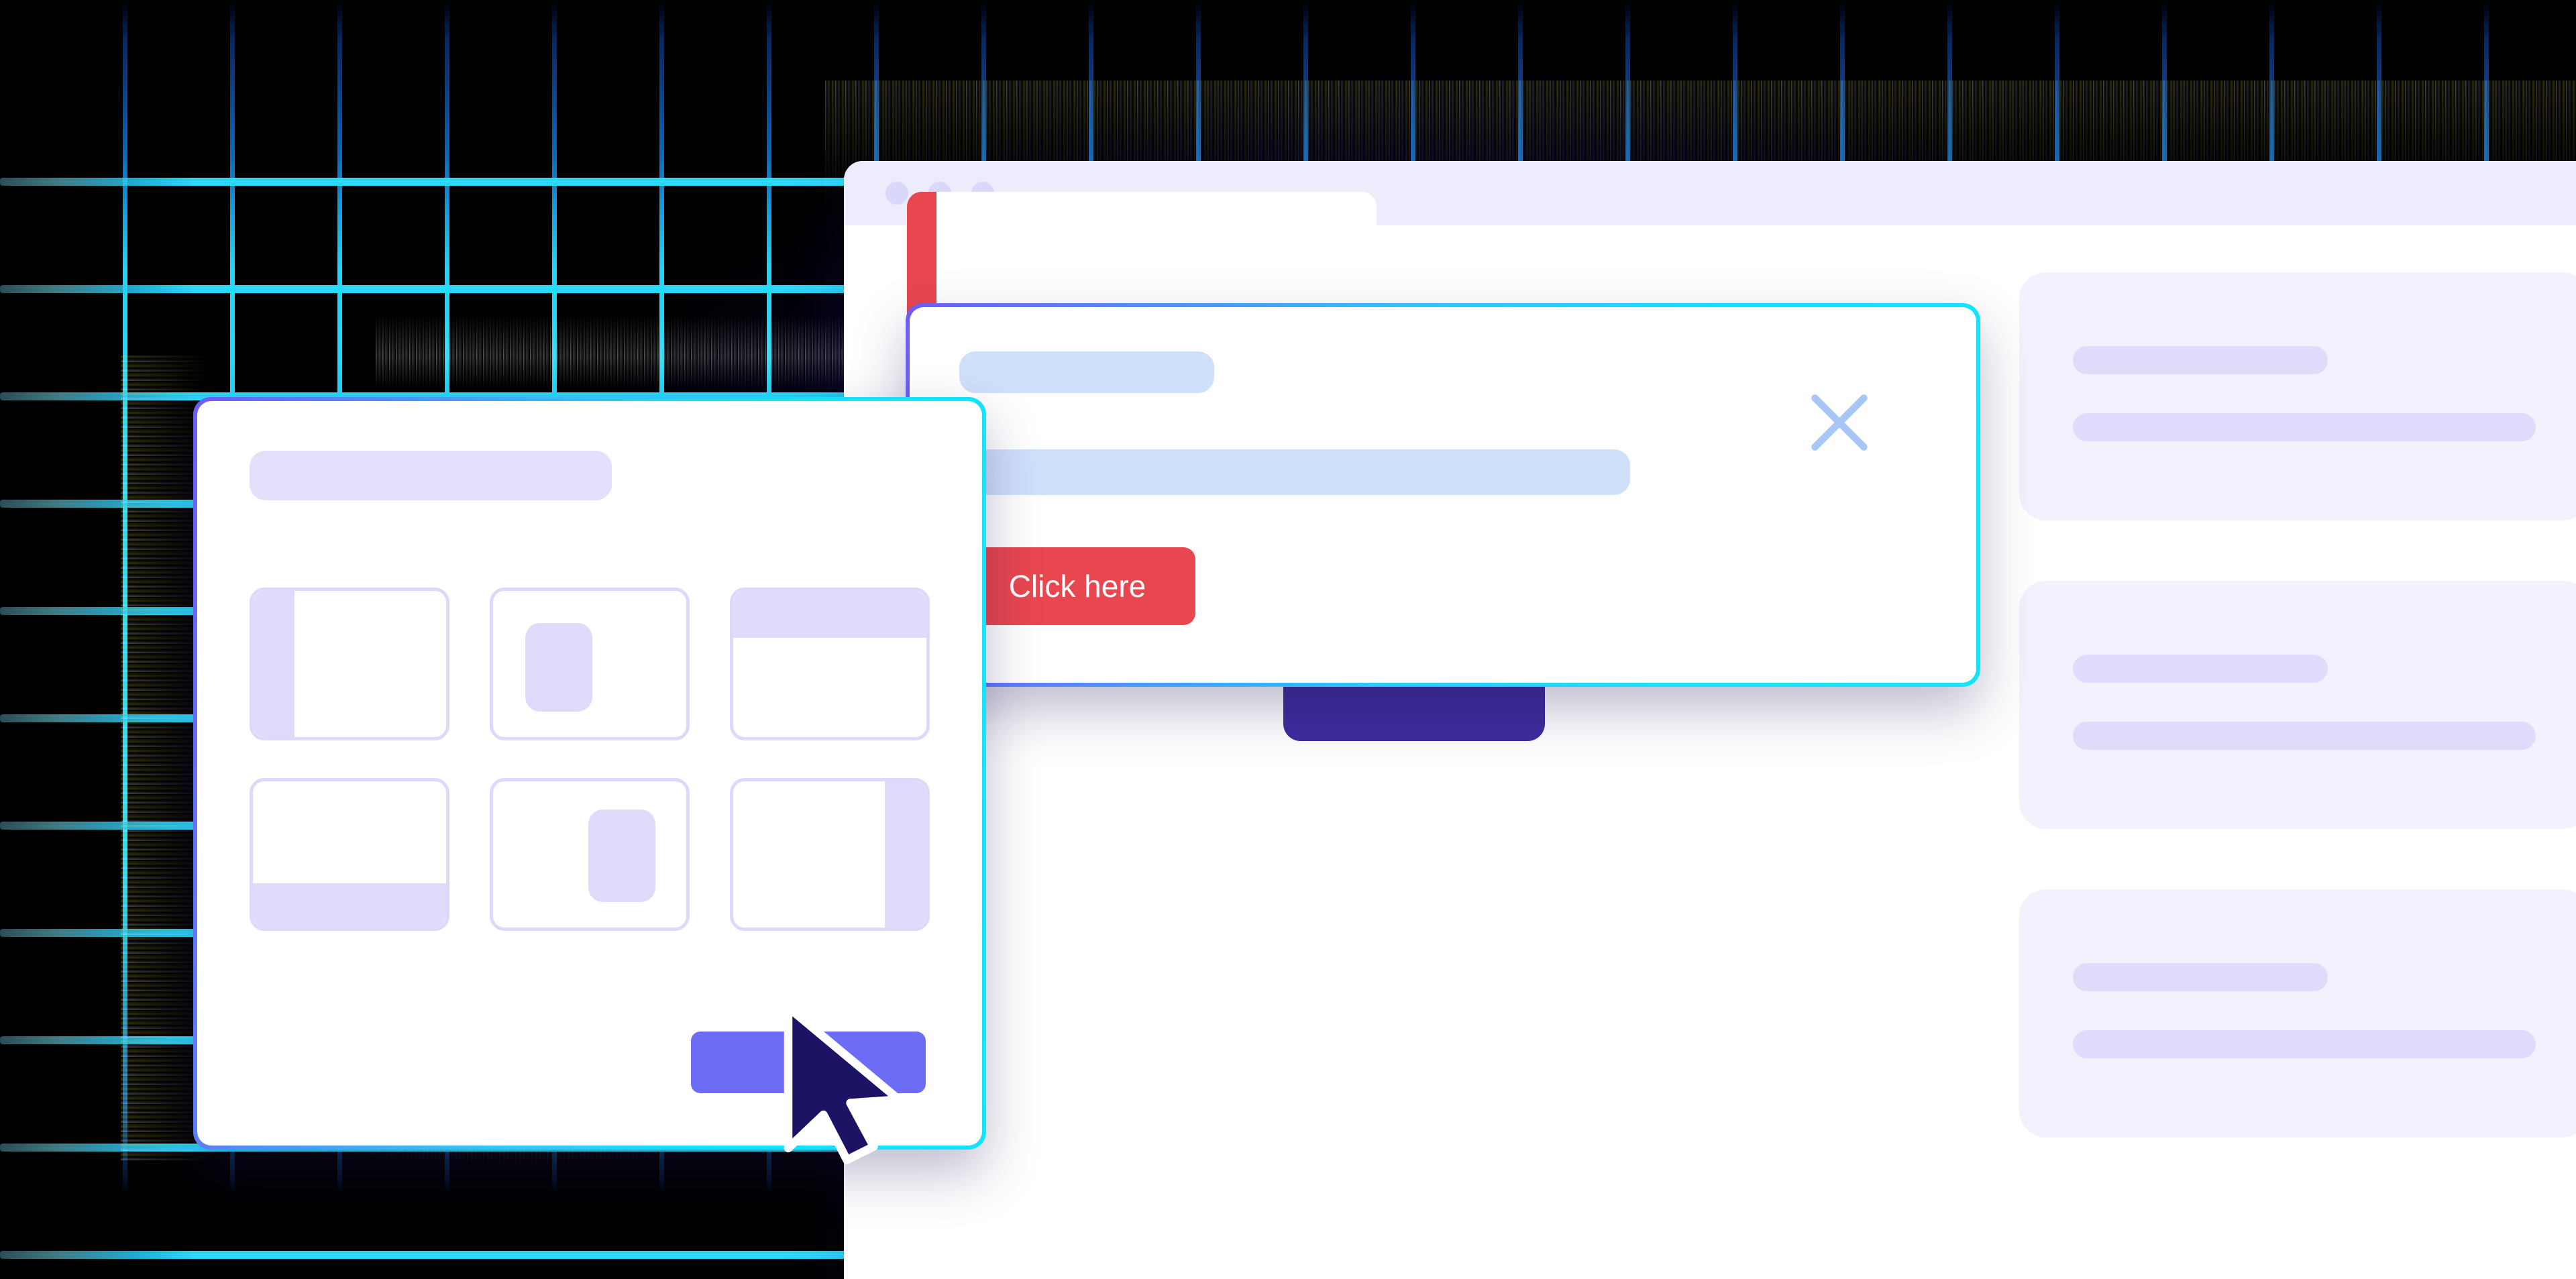  What do you see at coordinates (848, 1084) in the screenshot?
I see `mouse-cursor-icon` at bounding box center [848, 1084].